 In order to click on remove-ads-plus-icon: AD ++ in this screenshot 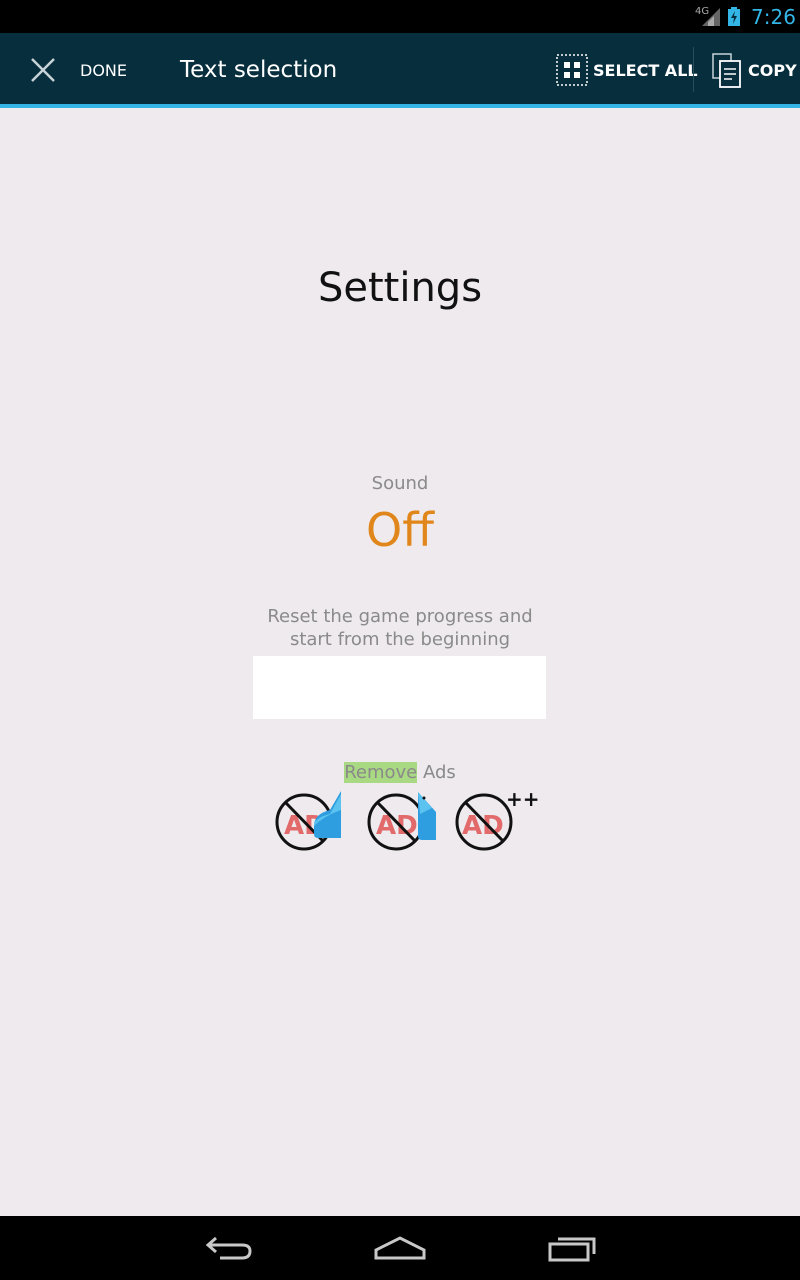, I will do `click(497, 820)`.